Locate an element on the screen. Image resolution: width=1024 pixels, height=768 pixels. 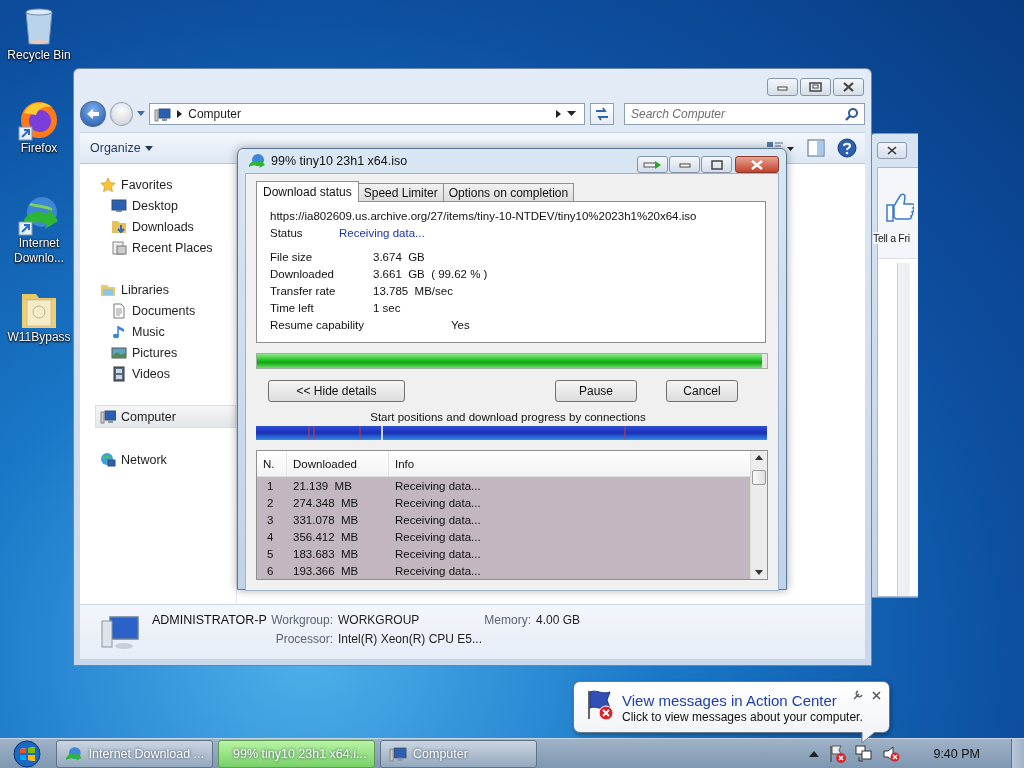
nav-item: Libraries is located at coordinates (158, 289).